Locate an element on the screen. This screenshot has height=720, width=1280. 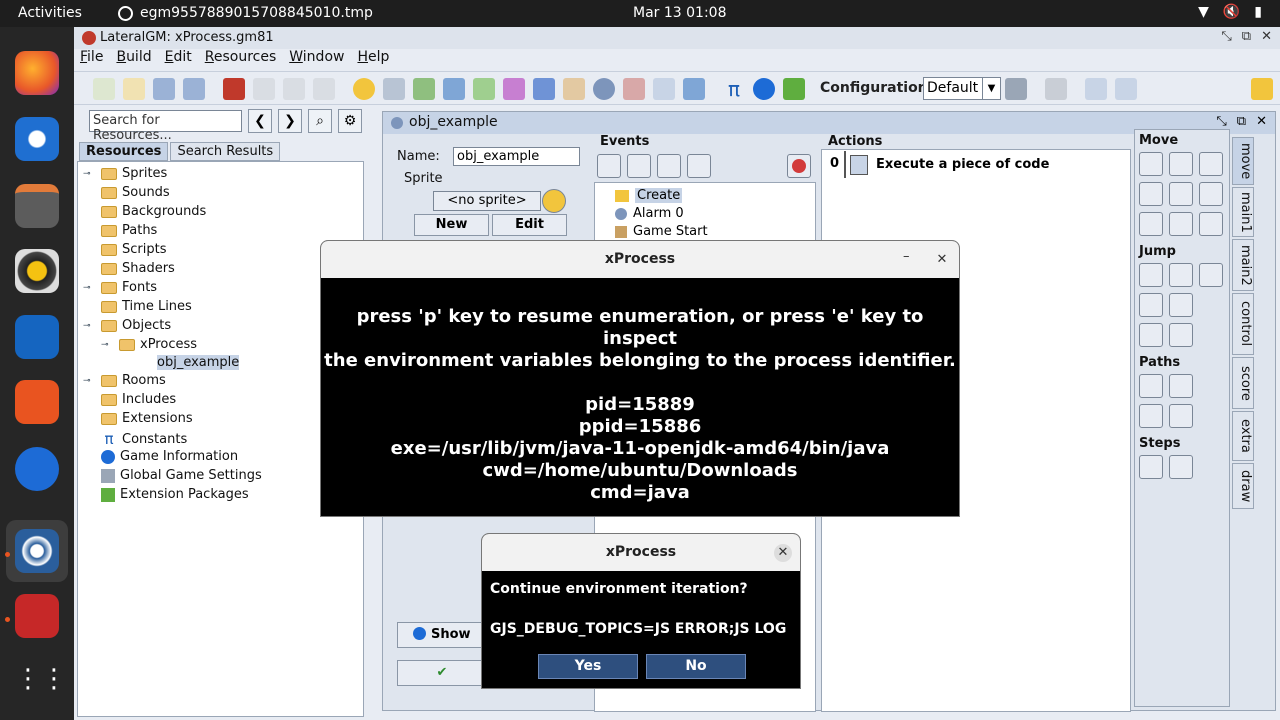
clock: Mar 13 01:08 is located at coordinates (679, 13).